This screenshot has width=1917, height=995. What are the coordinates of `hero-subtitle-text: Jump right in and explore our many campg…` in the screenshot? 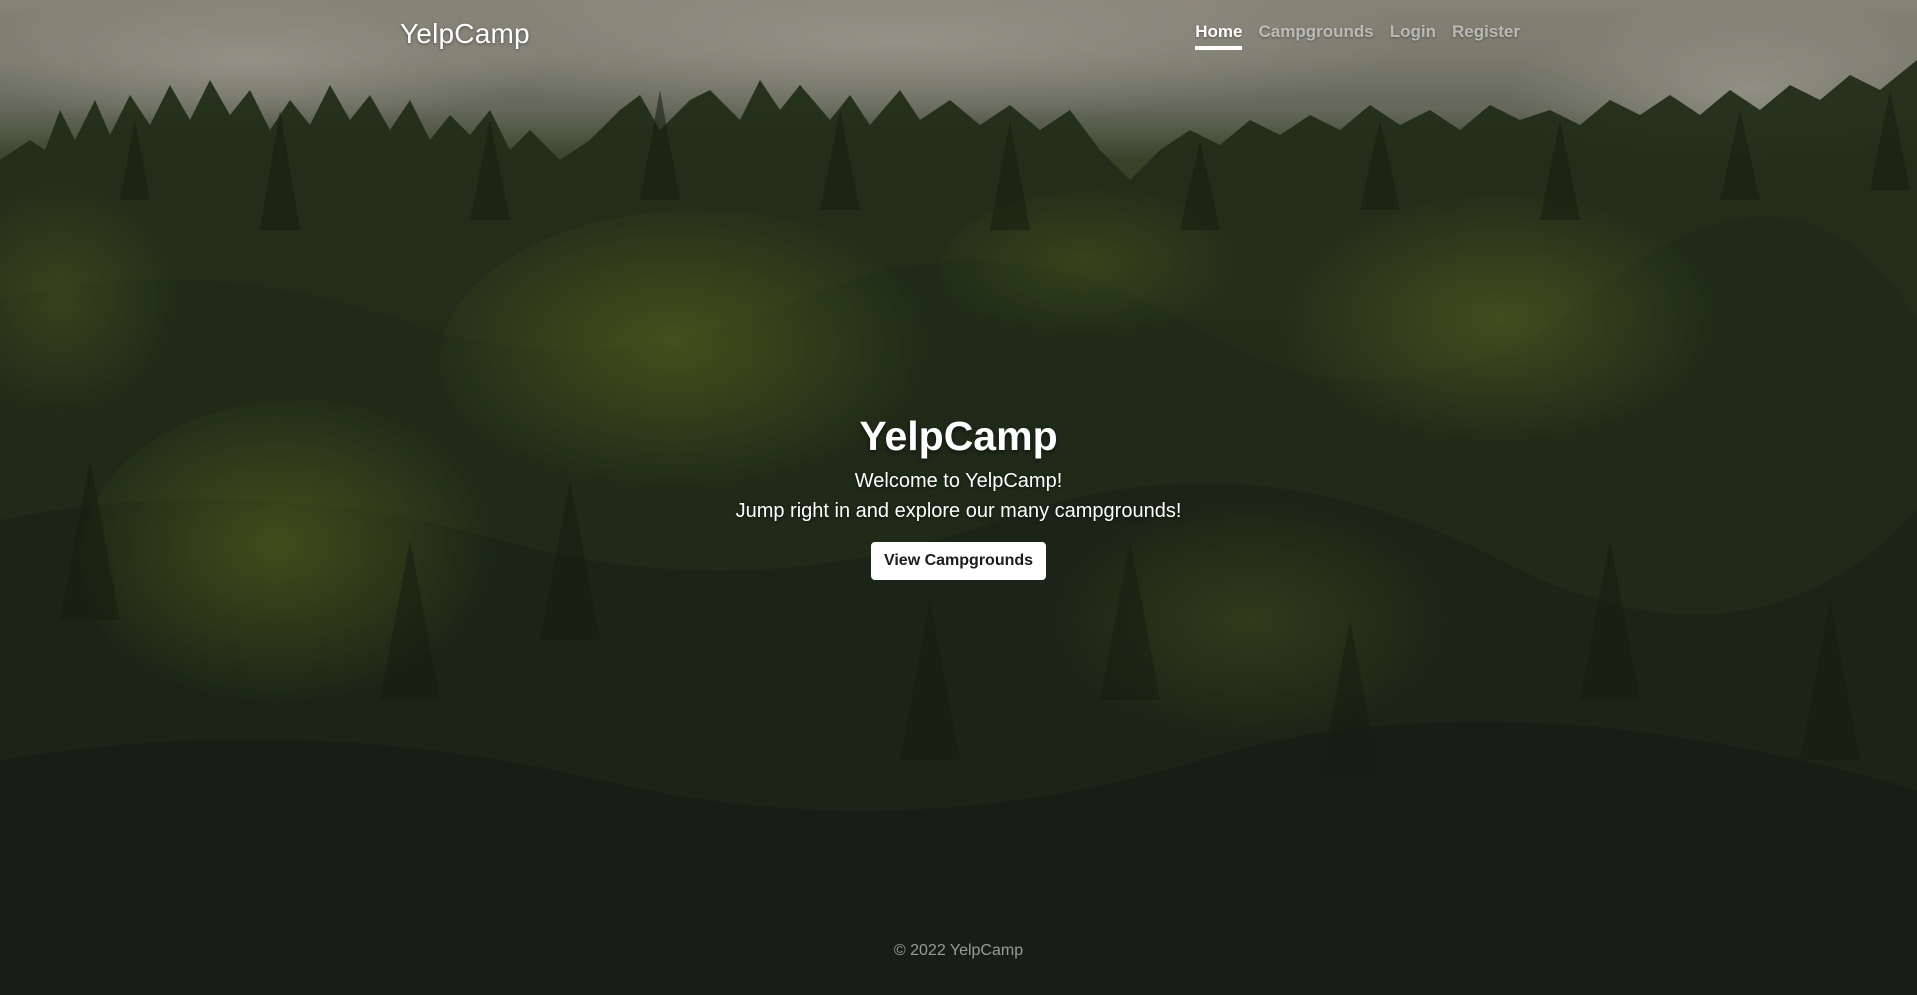 It's located at (958, 511).